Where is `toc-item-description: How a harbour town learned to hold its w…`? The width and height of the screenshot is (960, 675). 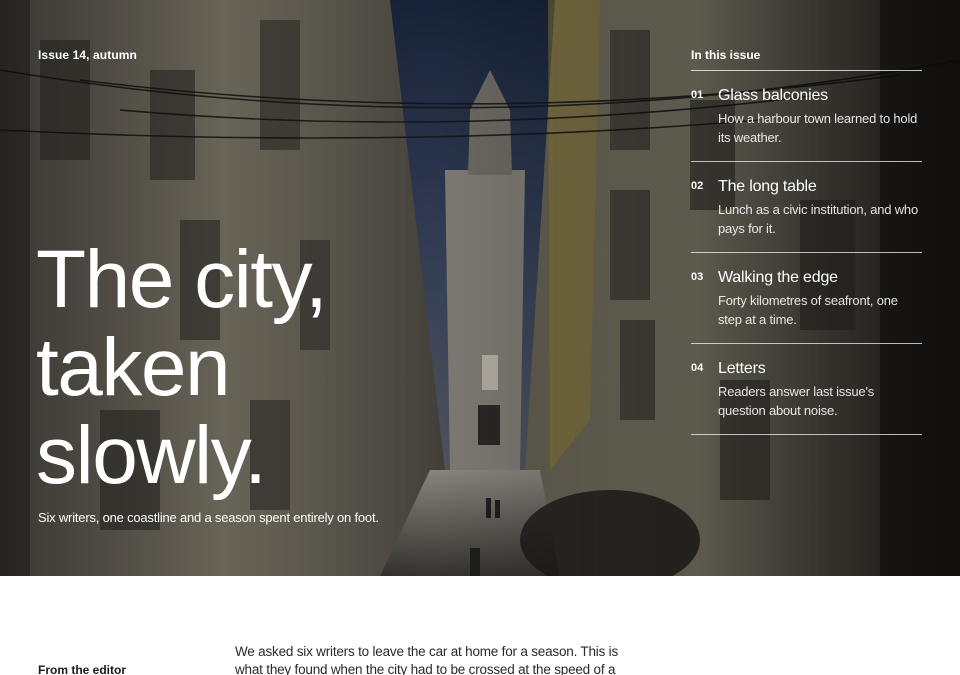
toc-item-description: How a harbour town learned to hold its w… is located at coordinates (818, 128).